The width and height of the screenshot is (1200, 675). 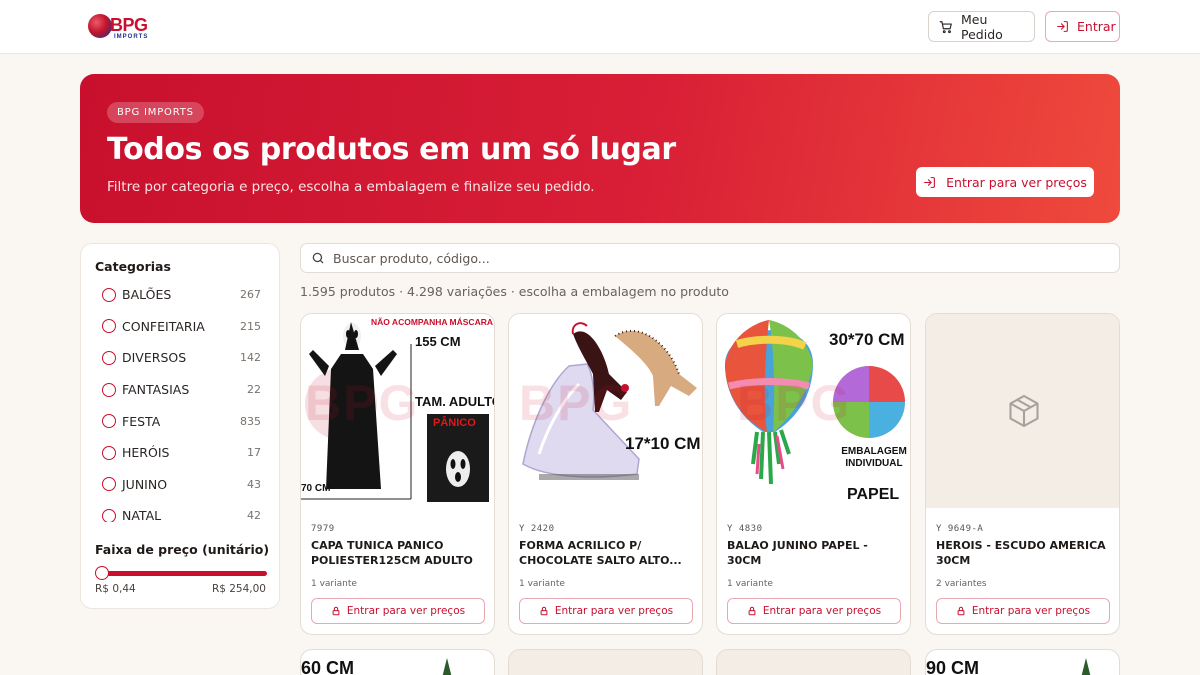 What do you see at coordinates (183, 453) in the screenshot?
I see `category-item: HERÓIS 17` at bounding box center [183, 453].